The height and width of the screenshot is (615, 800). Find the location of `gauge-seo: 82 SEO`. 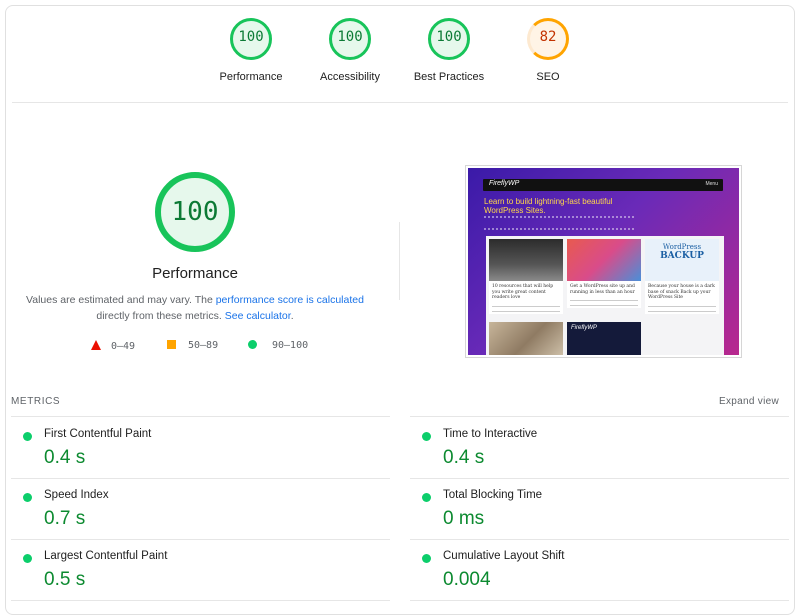

gauge-seo: 82 SEO is located at coordinates (548, 50).